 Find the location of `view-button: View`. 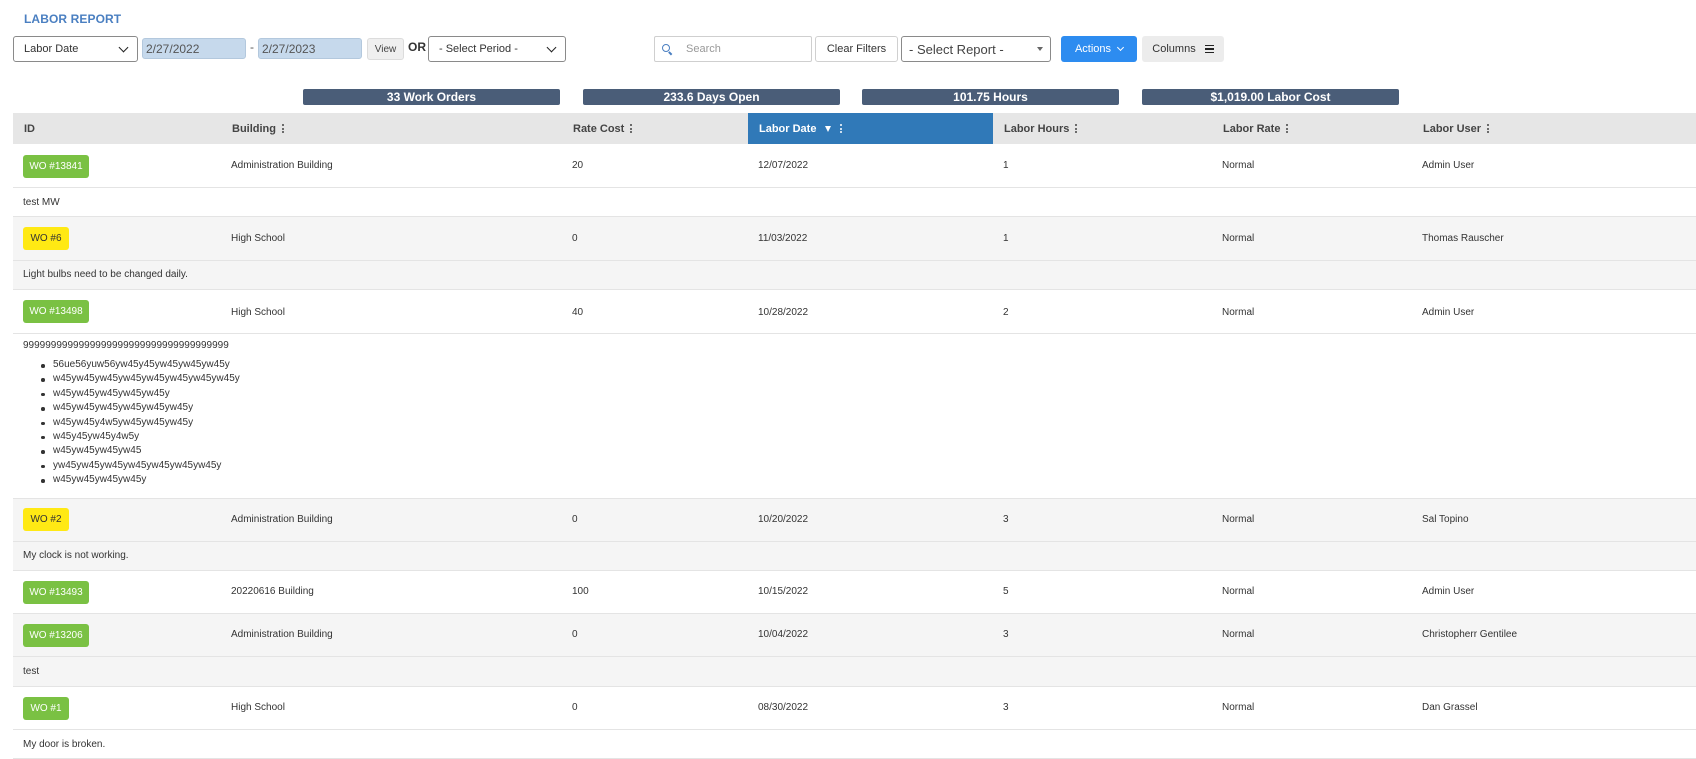

view-button: View is located at coordinates (385, 49).